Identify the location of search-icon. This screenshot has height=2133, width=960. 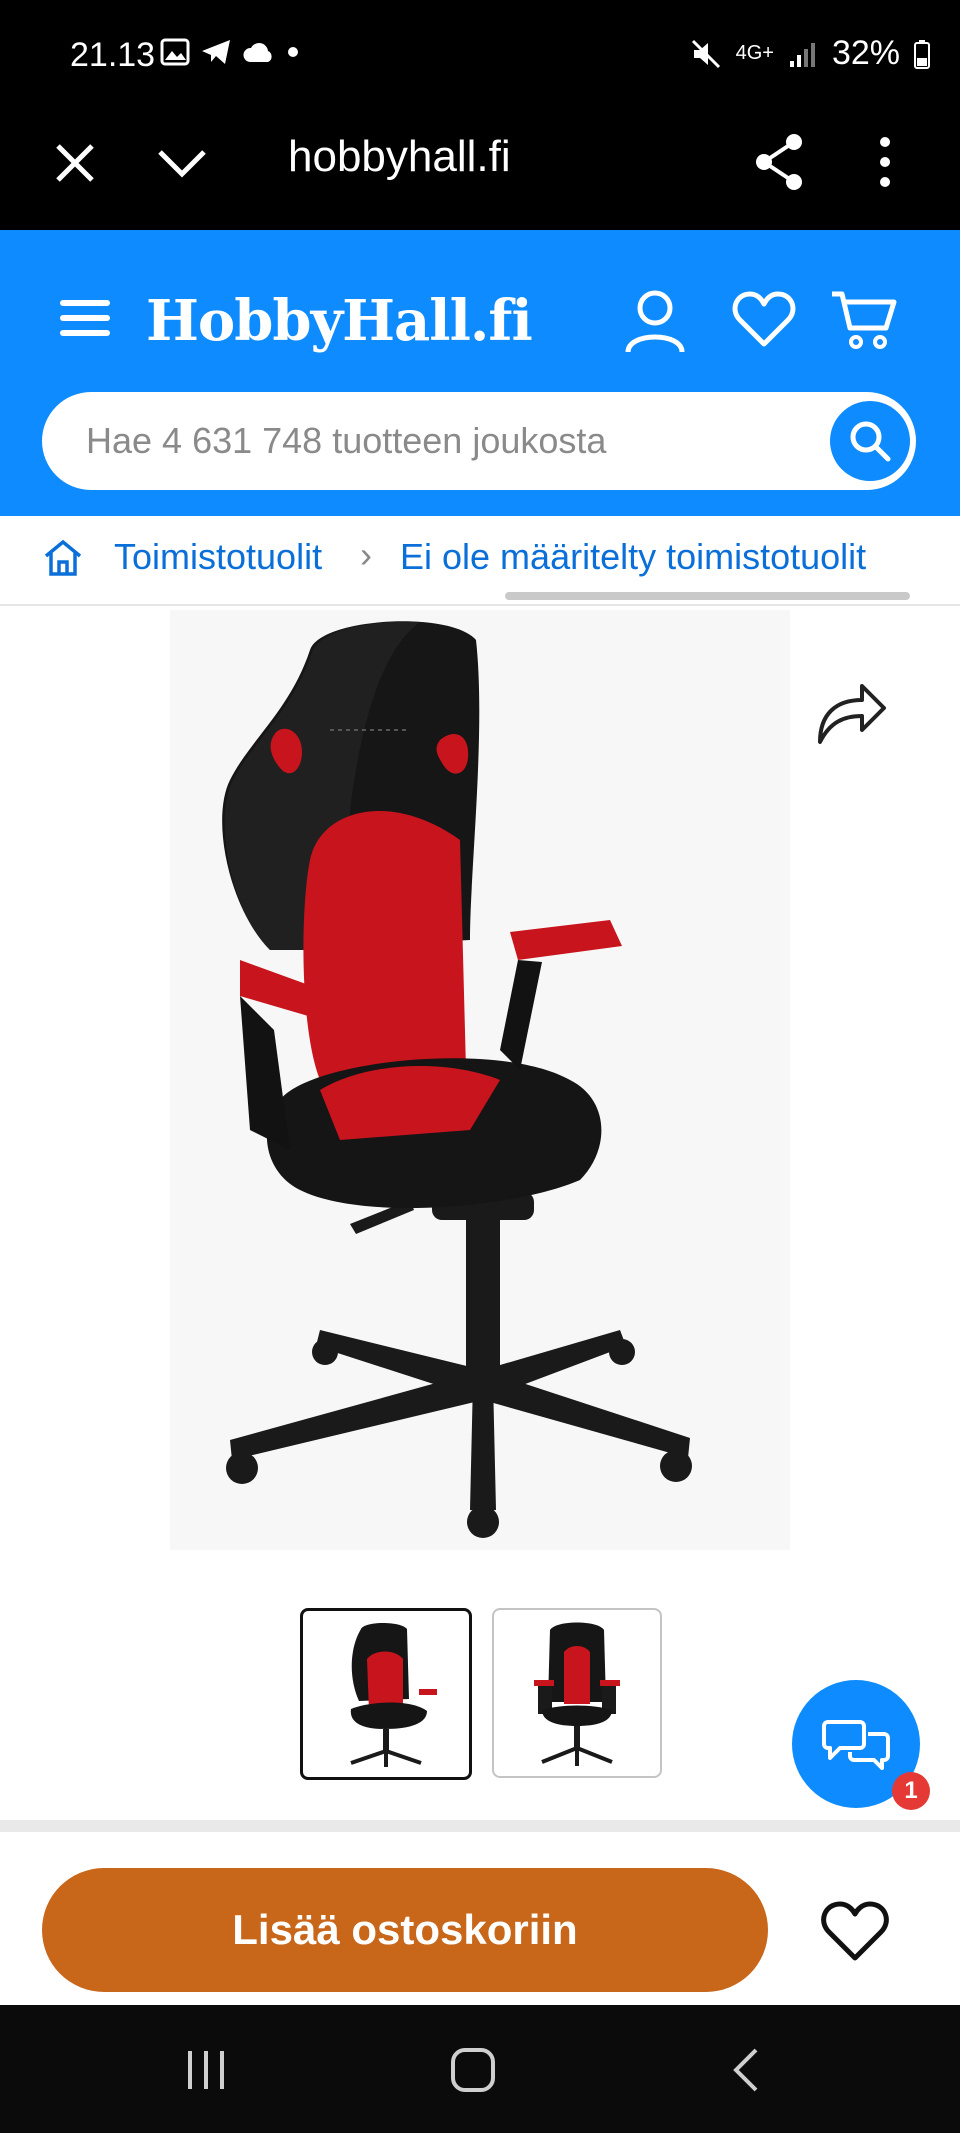
(870, 441).